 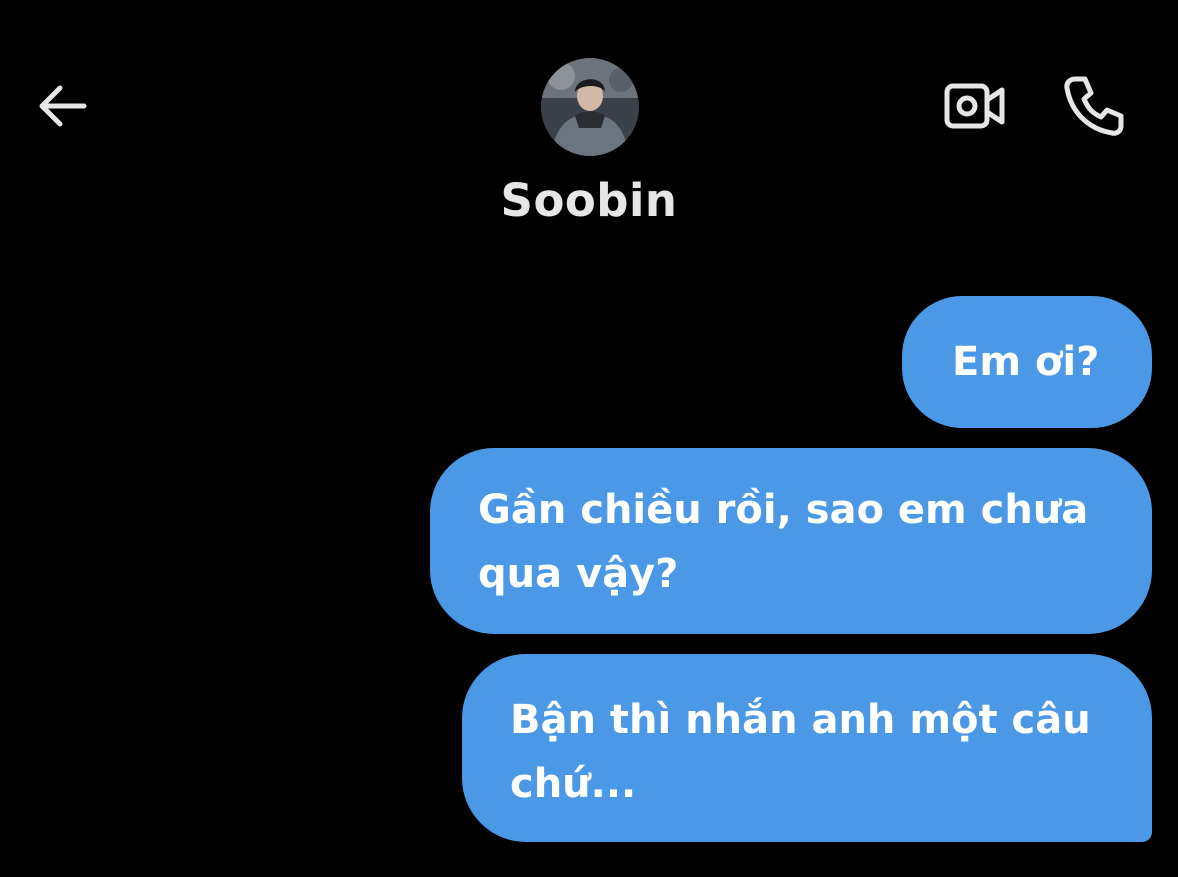 What do you see at coordinates (1027, 362) in the screenshot?
I see `message-bubble: Em ơi?` at bounding box center [1027, 362].